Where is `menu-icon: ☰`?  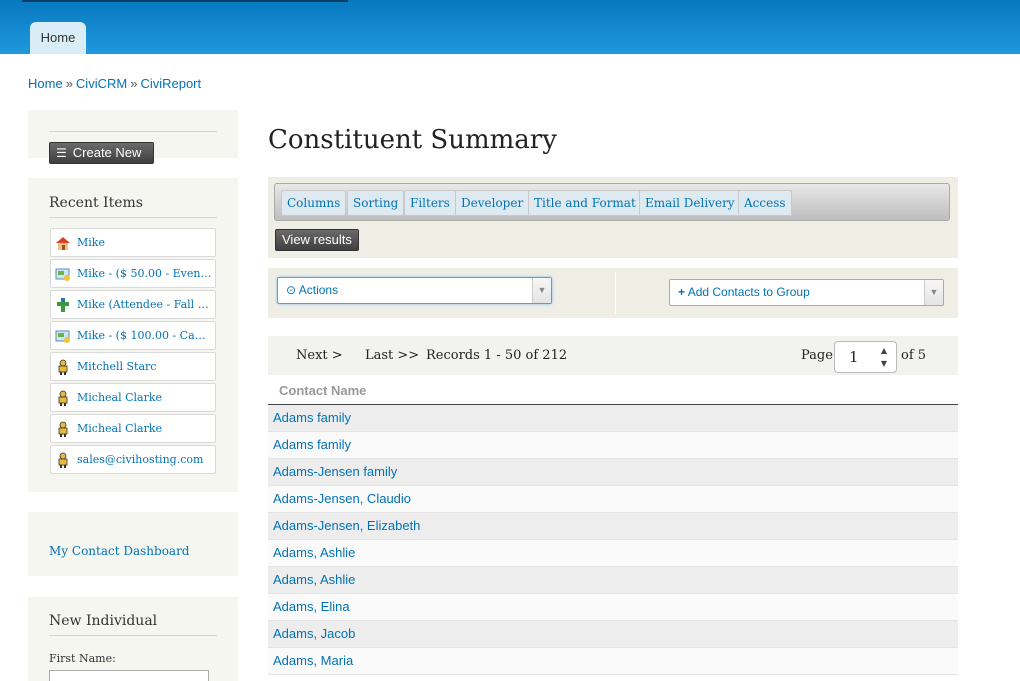
menu-icon: ☰ is located at coordinates (61, 153).